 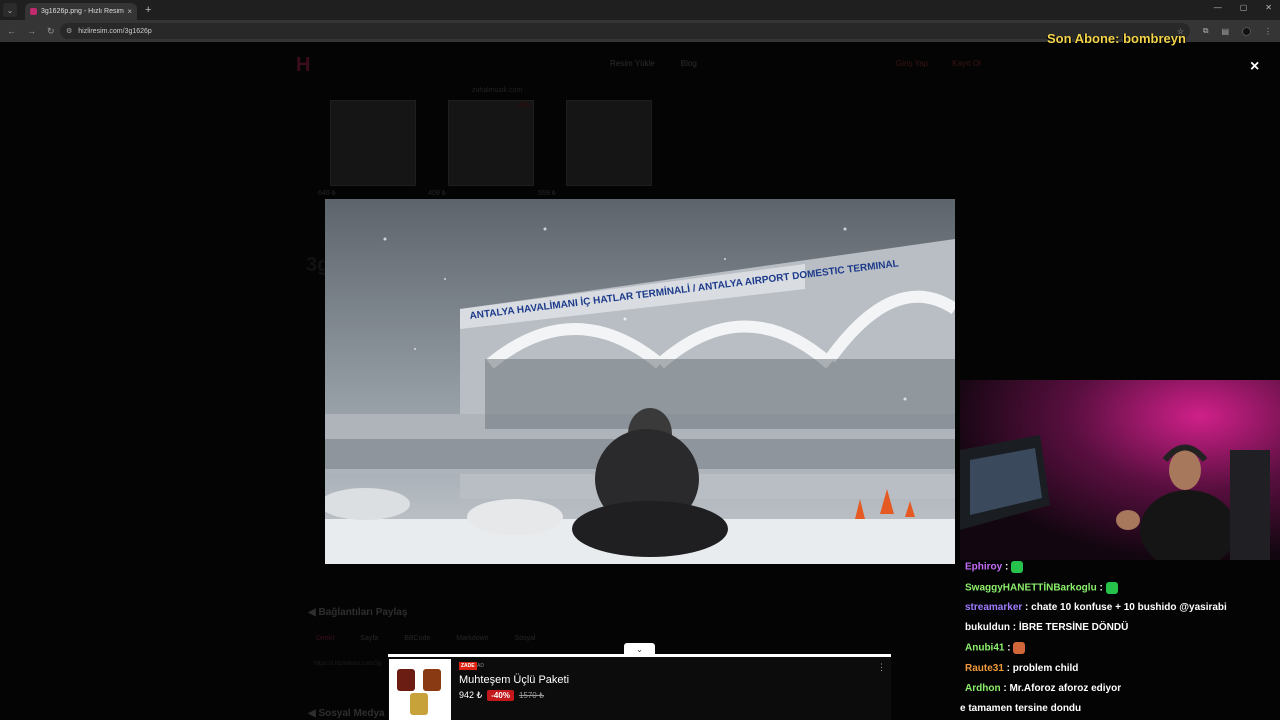 I want to click on maximize-button: ▢, so click(x=1244, y=7).